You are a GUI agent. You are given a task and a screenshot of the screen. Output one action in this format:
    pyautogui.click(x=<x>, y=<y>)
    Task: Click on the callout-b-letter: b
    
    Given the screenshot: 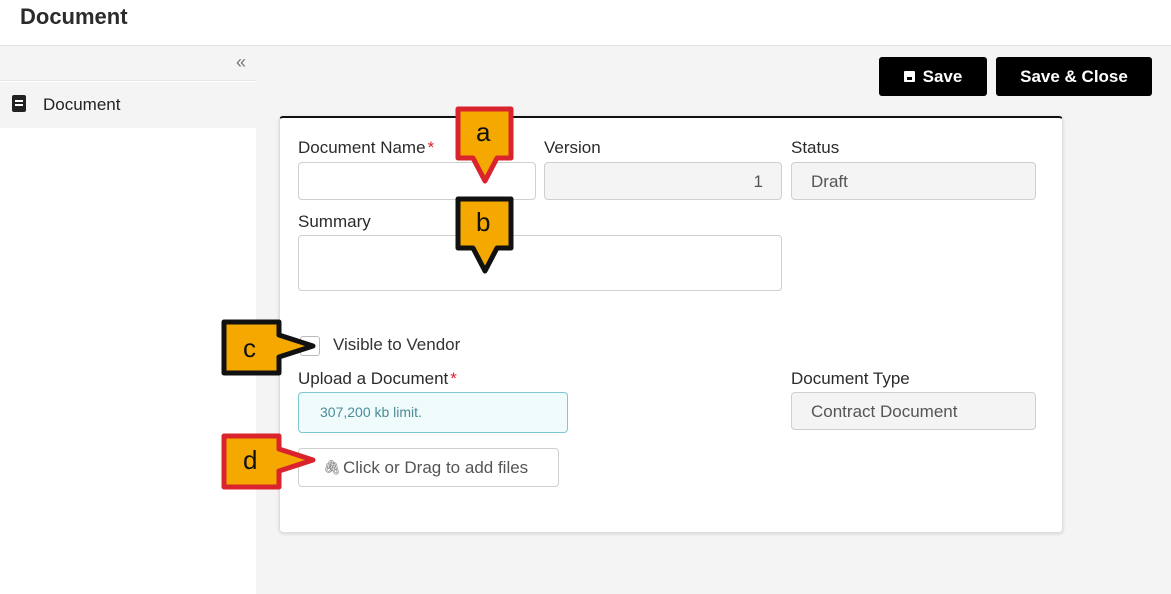 What is the action you would take?
    pyautogui.click(x=483, y=222)
    